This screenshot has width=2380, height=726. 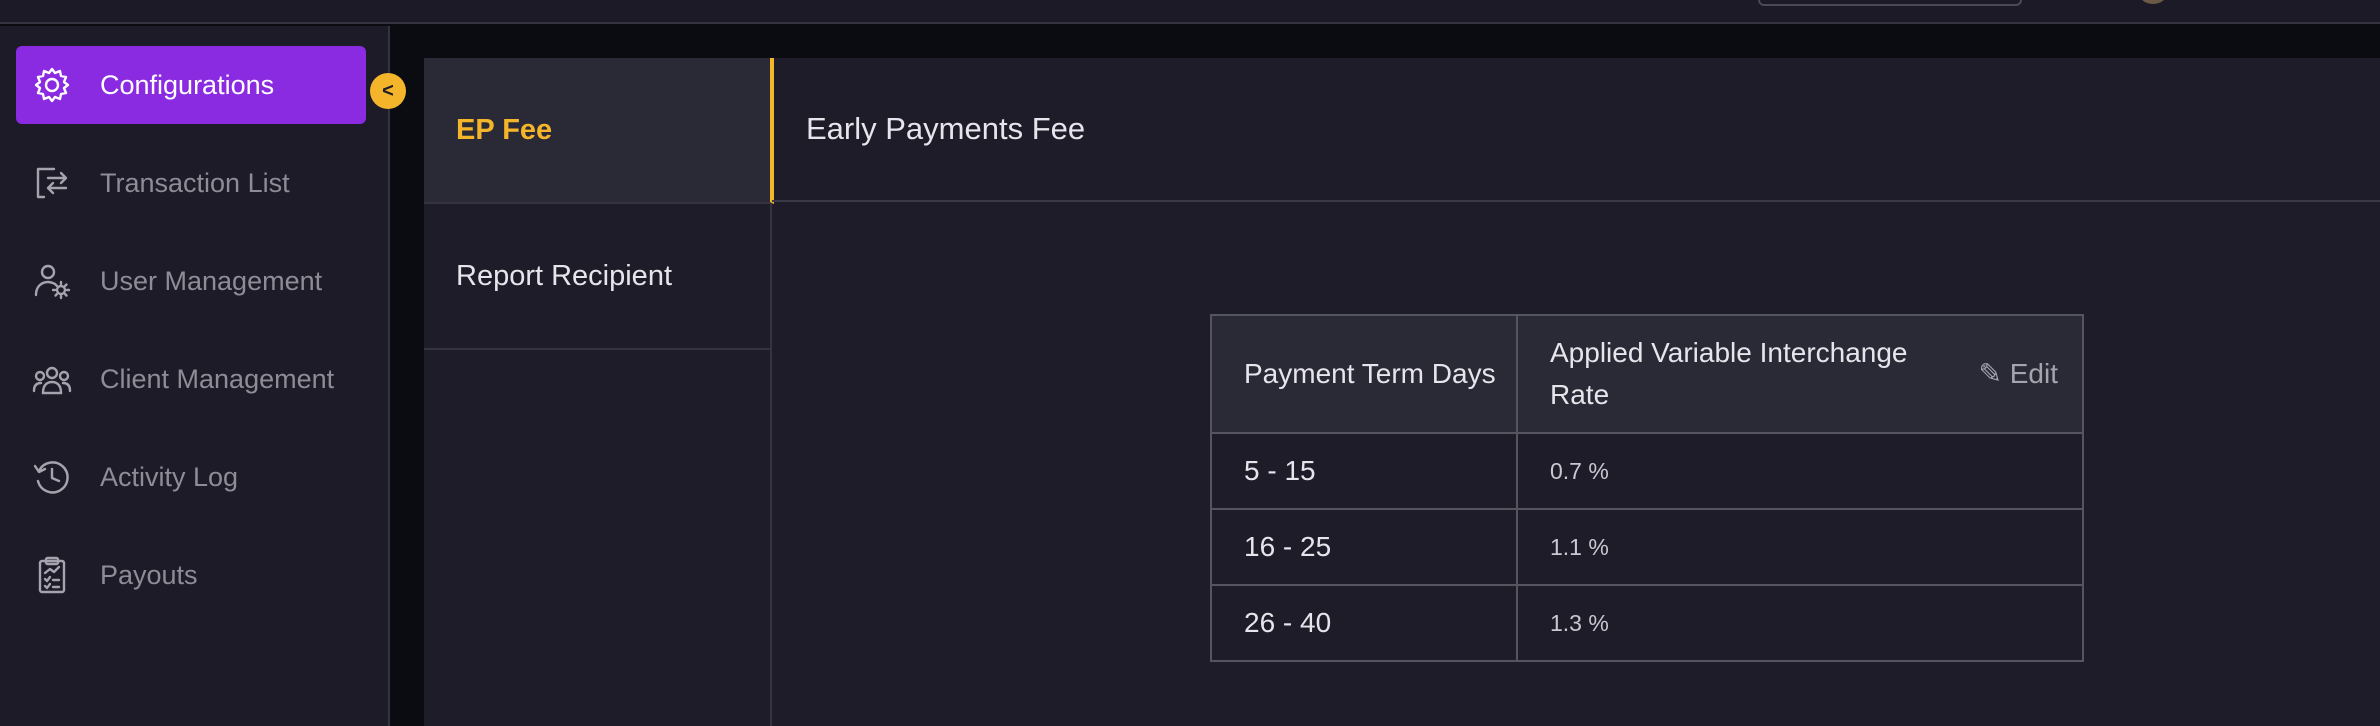 What do you see at coordinates (1364, 623) in the screenshot?
I see `payment-term-days-cell: 26 - 40` at bounding box center [1364, 623].